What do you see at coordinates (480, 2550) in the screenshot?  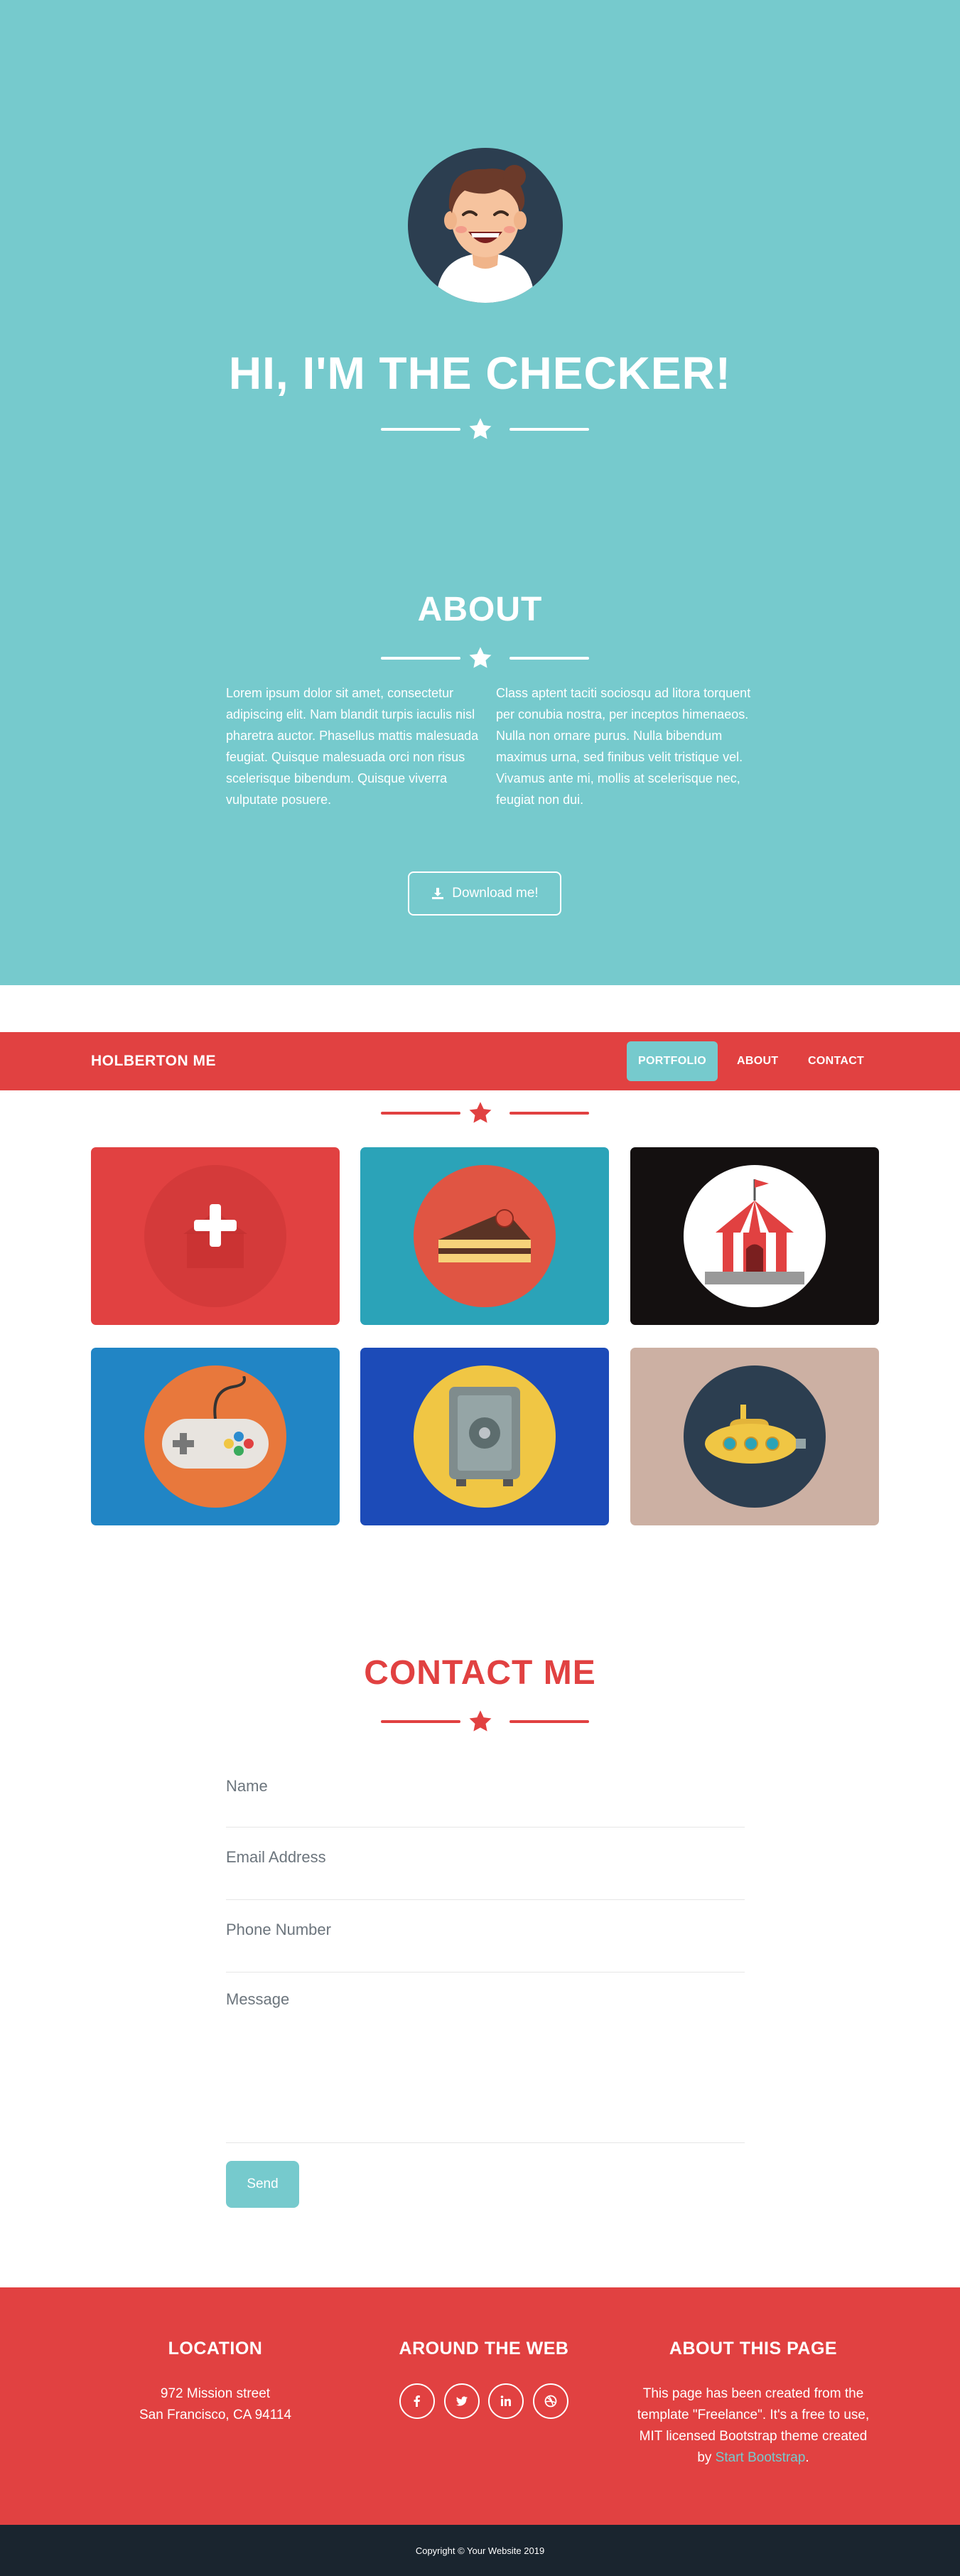 I see `copyright: Copyright © Your Website 2019` at bounding box center [480, 2550].